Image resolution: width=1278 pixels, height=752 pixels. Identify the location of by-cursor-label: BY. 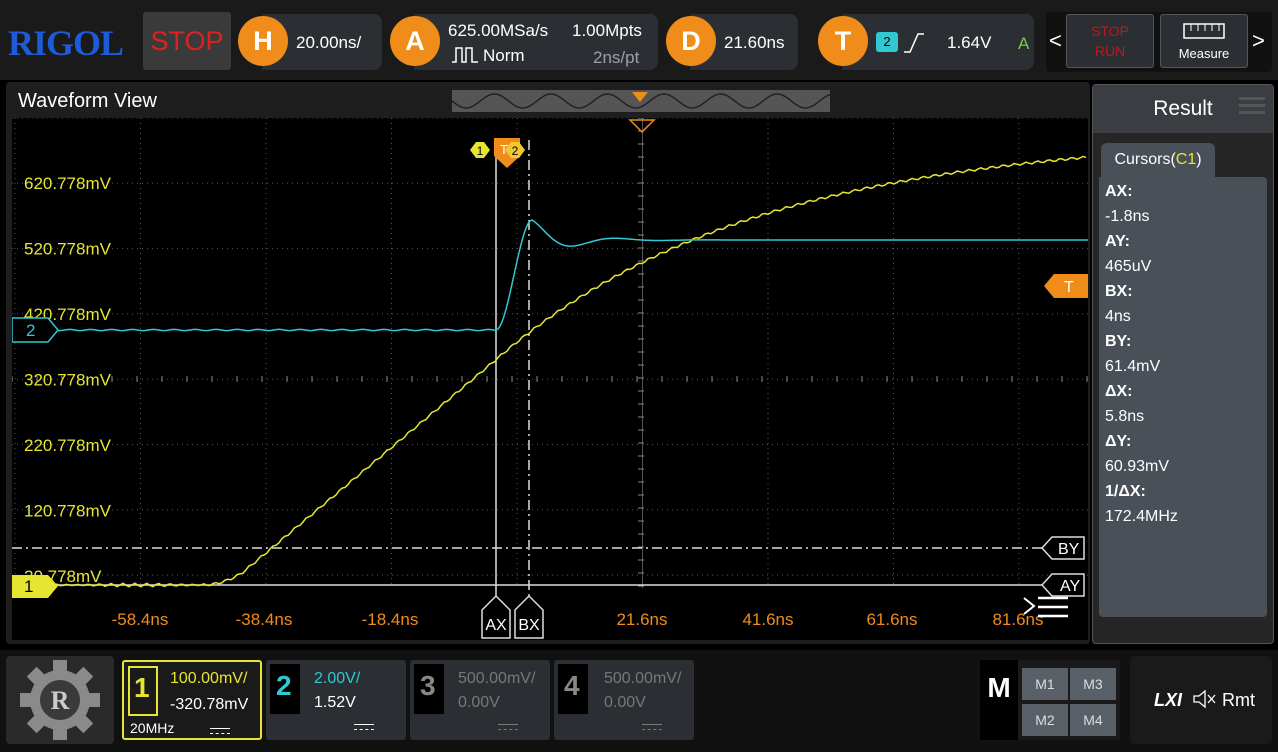
(1069, 549).